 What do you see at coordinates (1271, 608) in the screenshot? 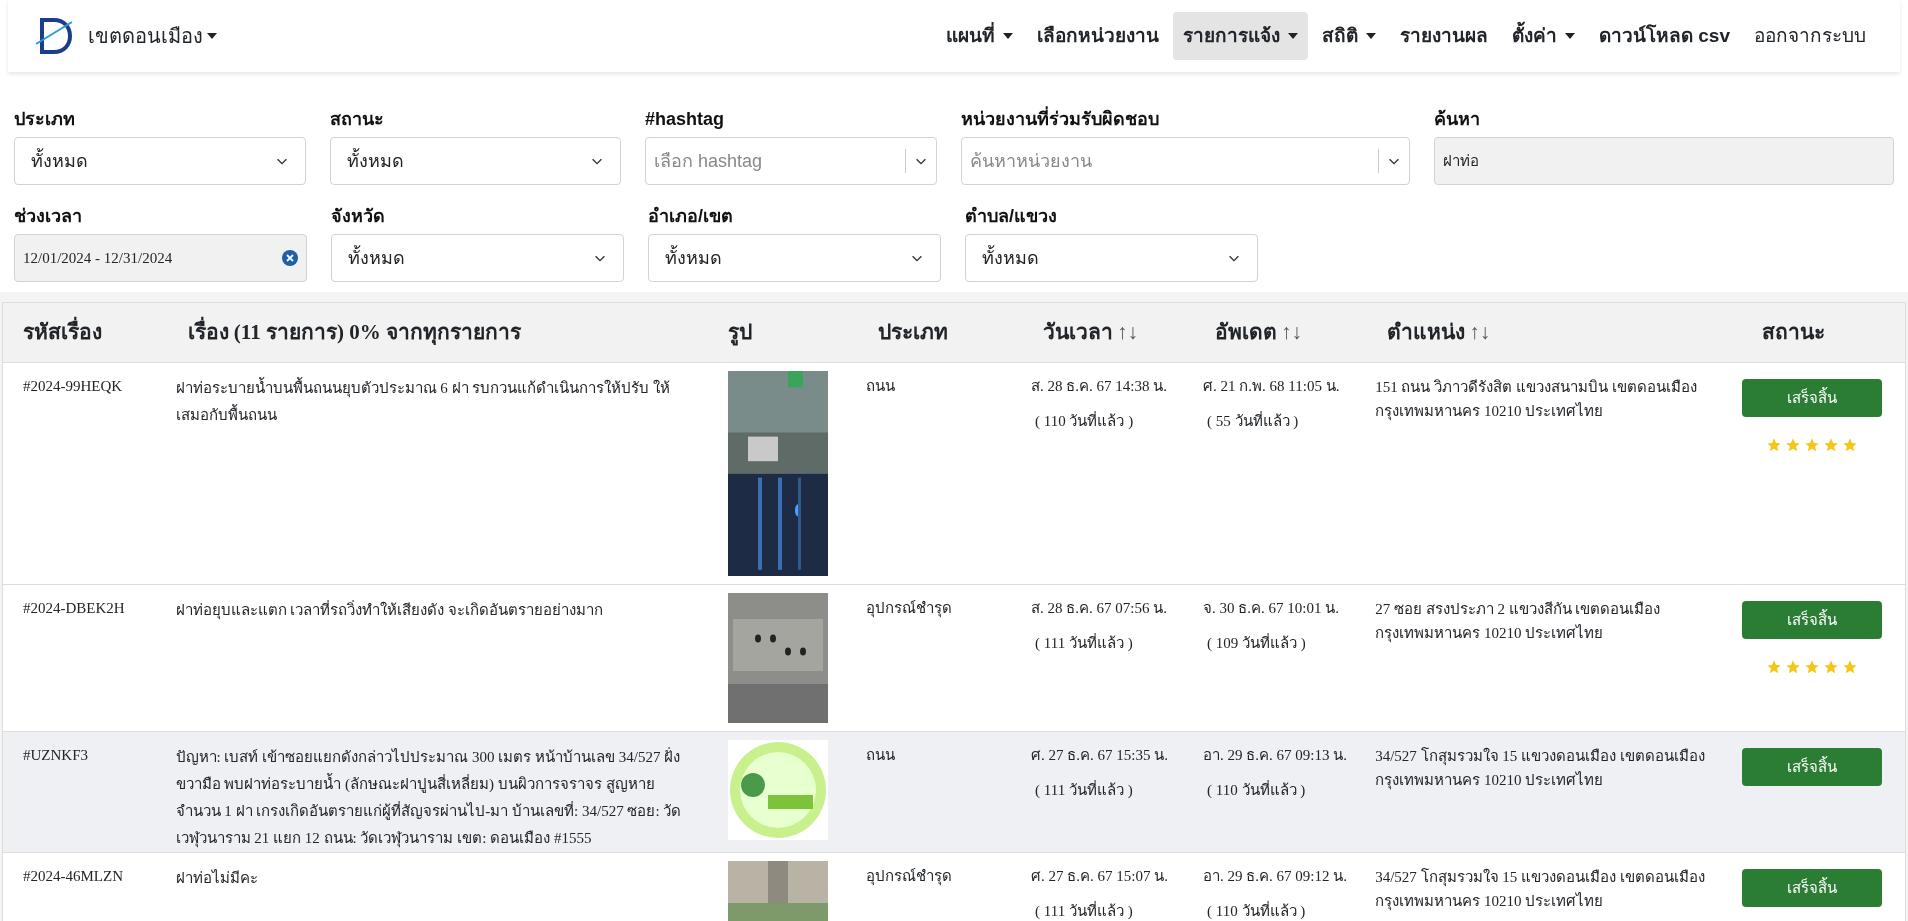
I see `updated-date: จ. 30 ธ.ค. 67 10:01 น.` at bounding box center [1271, 608].